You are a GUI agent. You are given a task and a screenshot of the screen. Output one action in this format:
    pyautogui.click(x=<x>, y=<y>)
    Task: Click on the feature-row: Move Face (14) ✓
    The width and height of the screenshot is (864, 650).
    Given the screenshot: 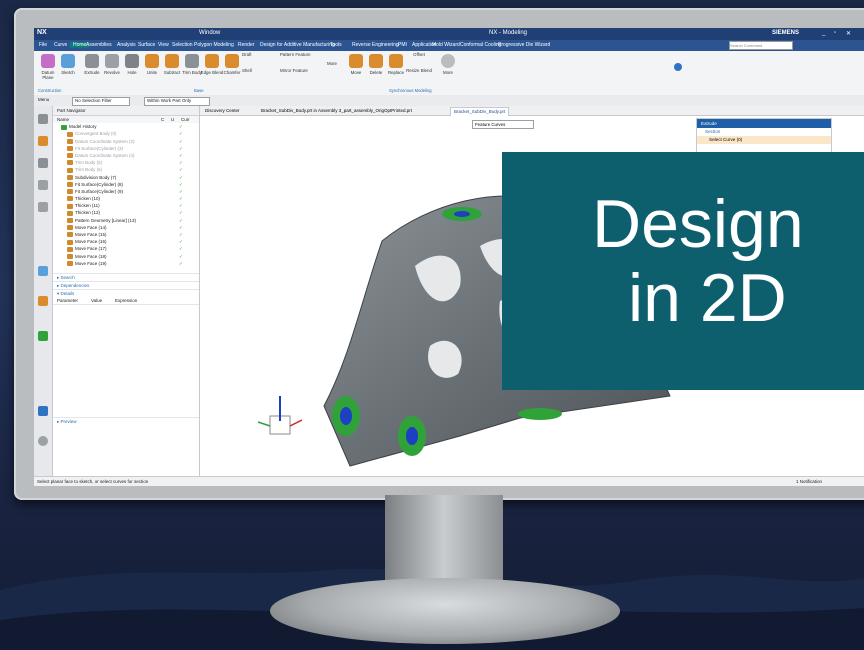 What is the action you would take?
    pyautogui.click(x=126, y=227)
    